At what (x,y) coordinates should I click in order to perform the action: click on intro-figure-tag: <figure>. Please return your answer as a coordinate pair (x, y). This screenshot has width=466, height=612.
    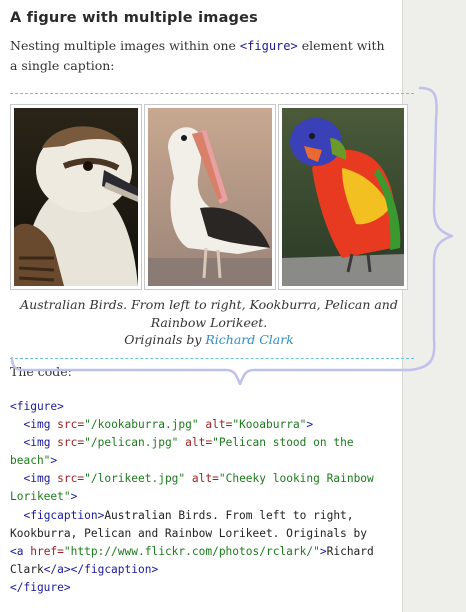
    Looking at the image, I should click on (268, 46).